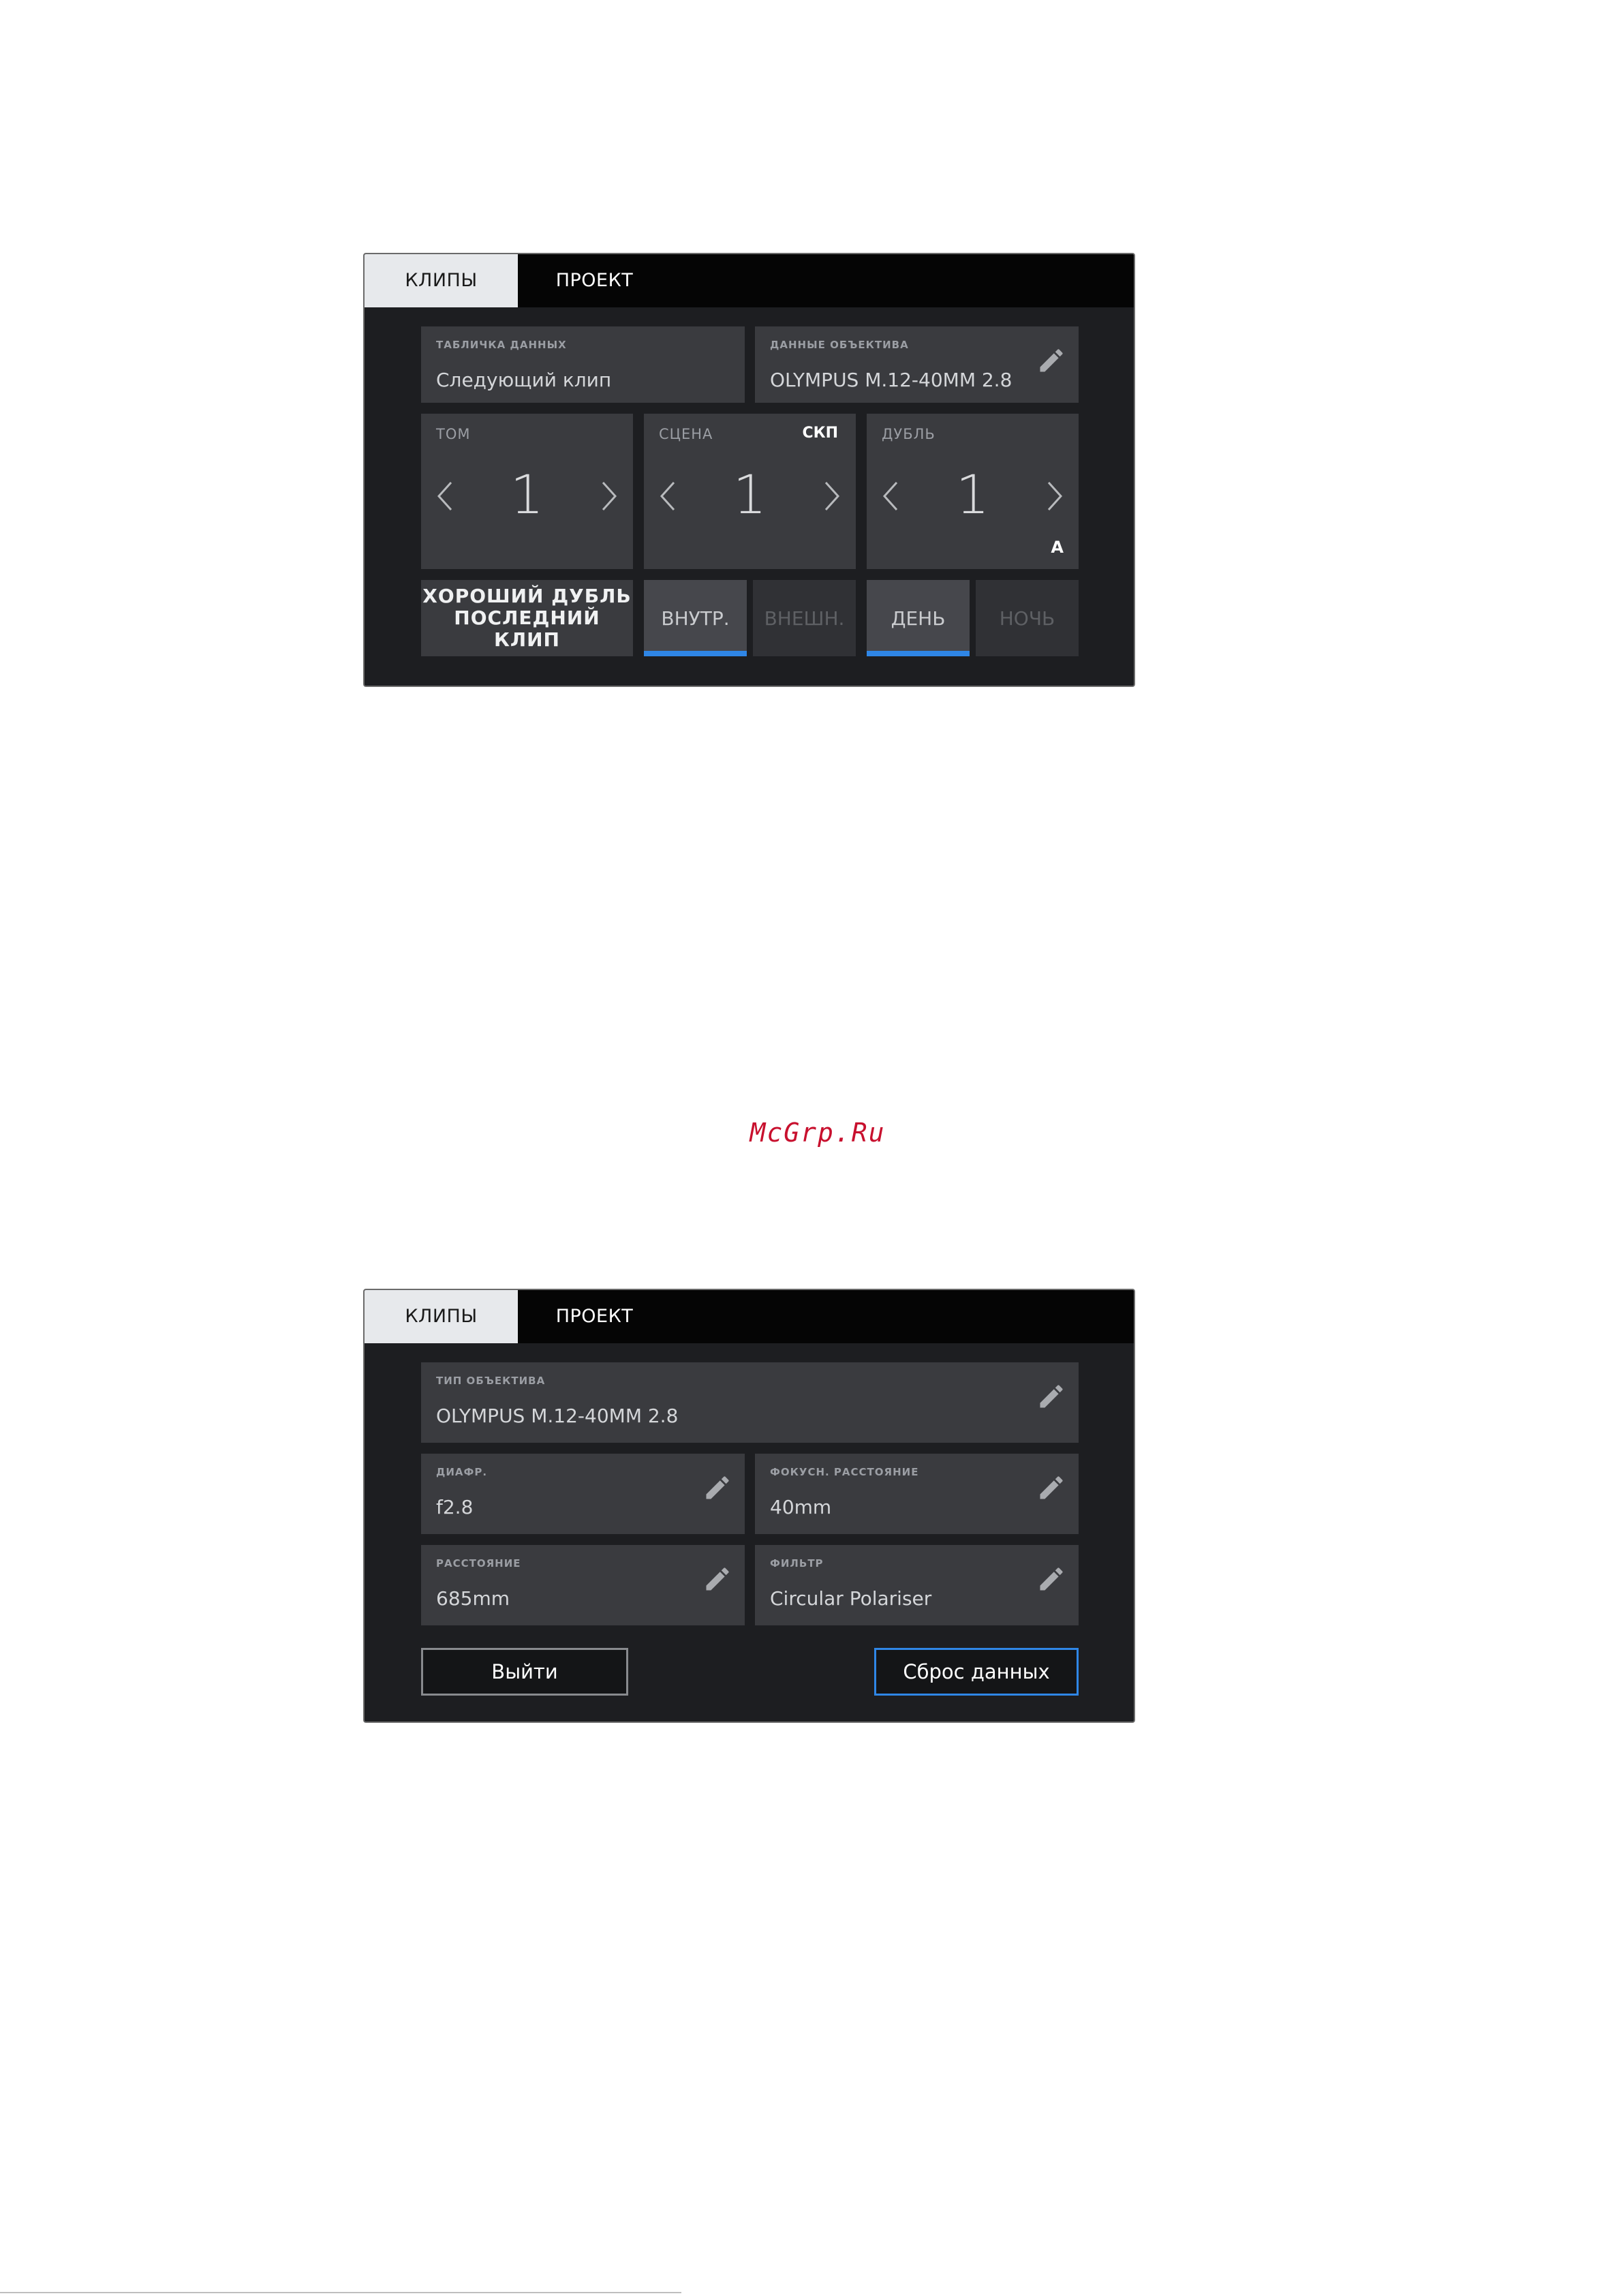 This screenshot has width=1623, height=2296. Describe the element at coordinates (527, 629) in the screenshot. I see `good-take-line2: ПОСЛЕДНИЙ КЛИП` at that location.